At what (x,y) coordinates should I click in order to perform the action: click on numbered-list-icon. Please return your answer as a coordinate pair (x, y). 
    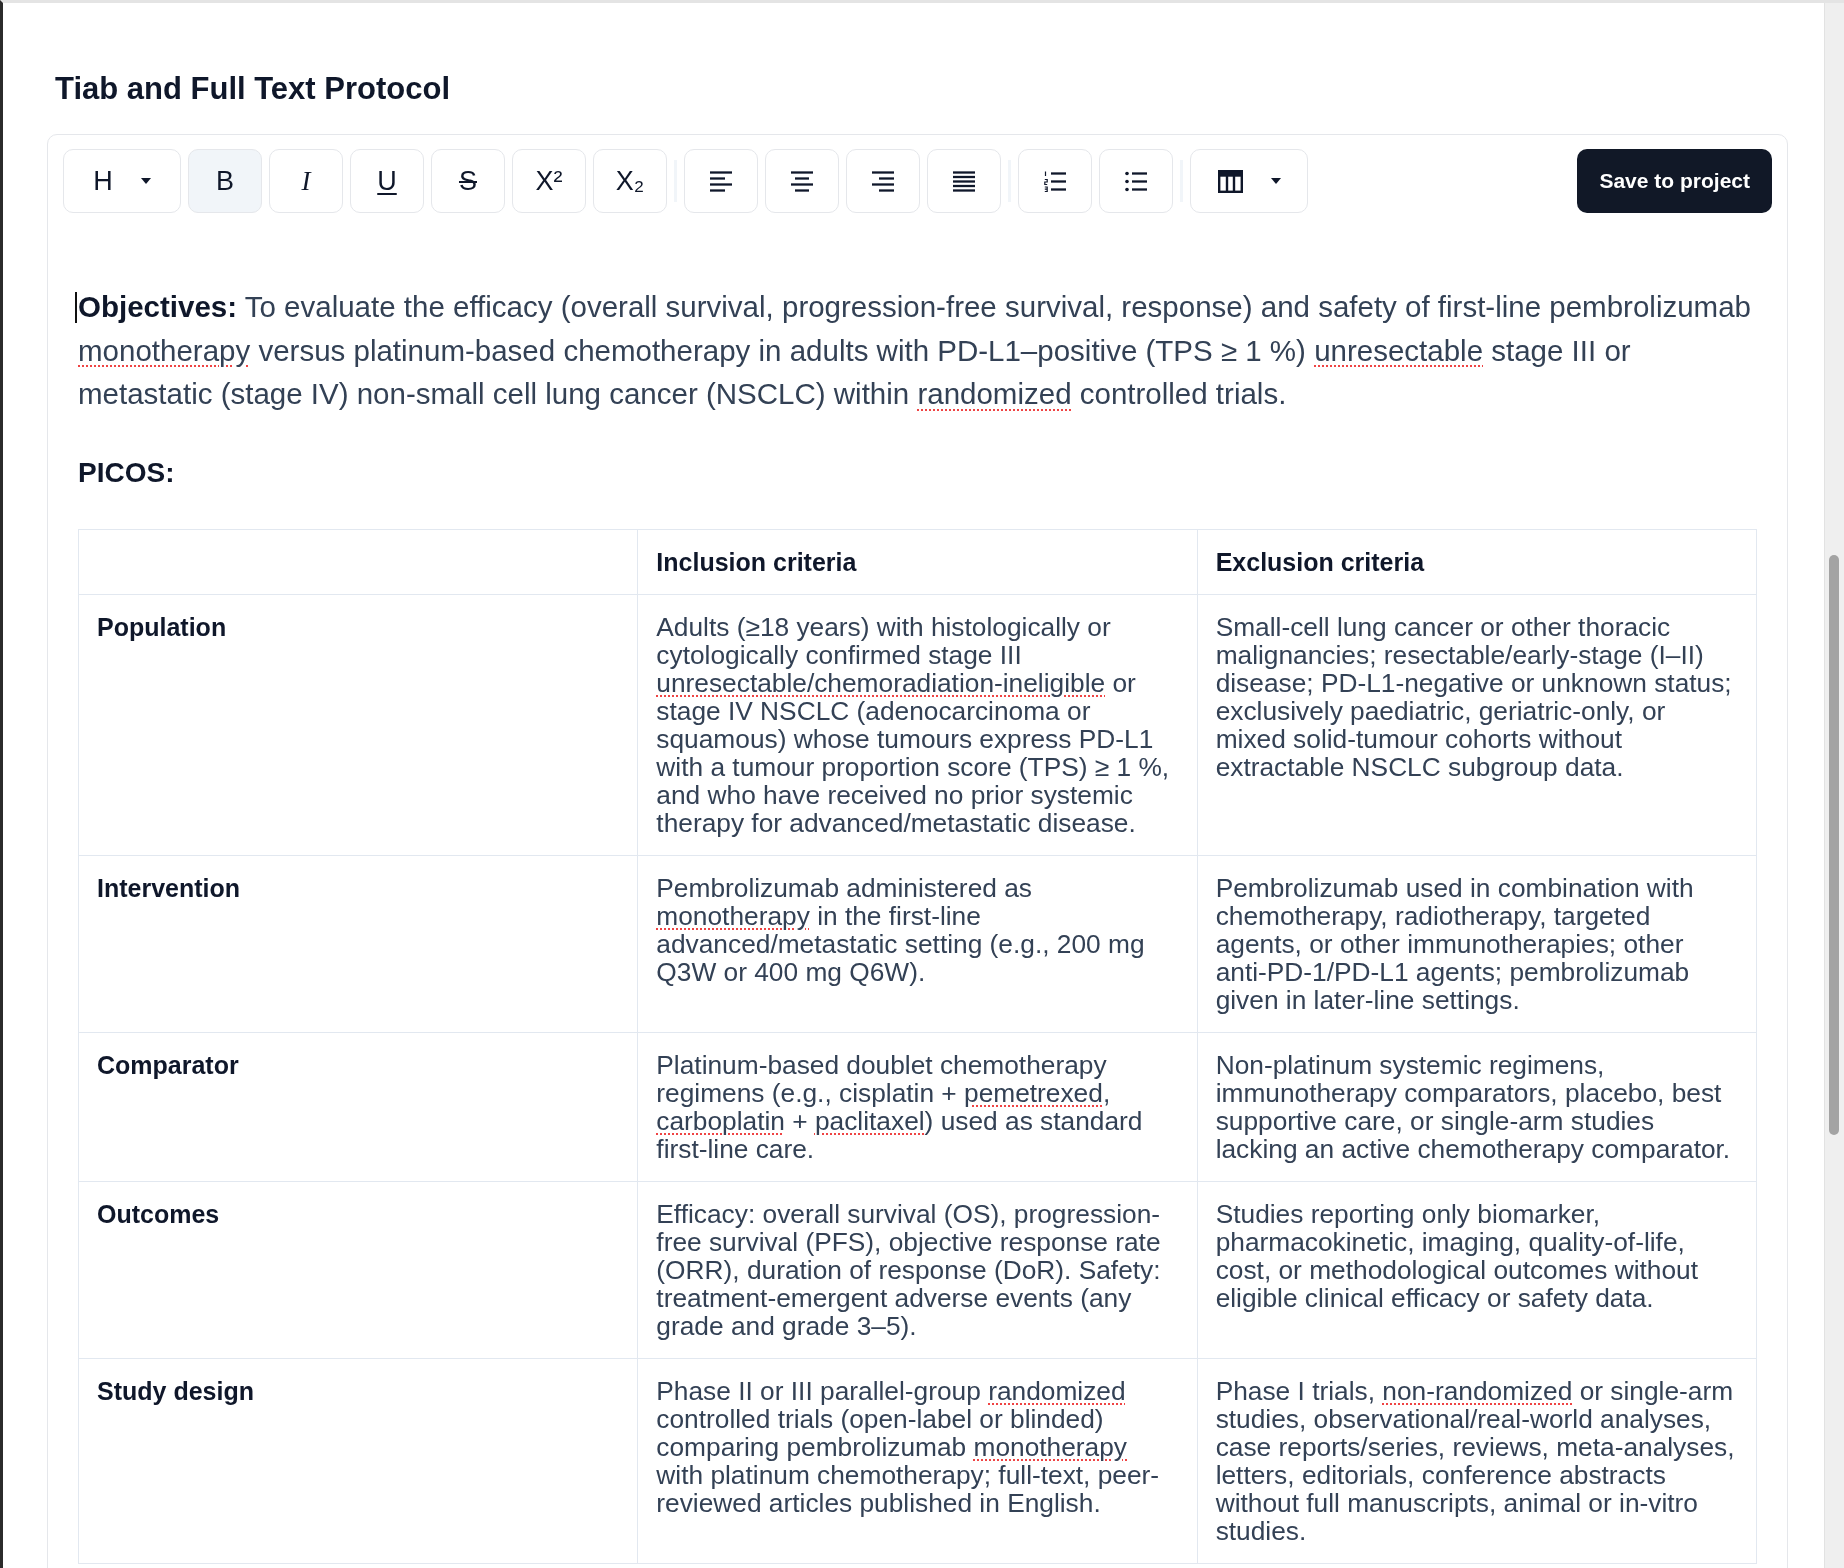
    Looking at the image, I should click on (1055, 181).